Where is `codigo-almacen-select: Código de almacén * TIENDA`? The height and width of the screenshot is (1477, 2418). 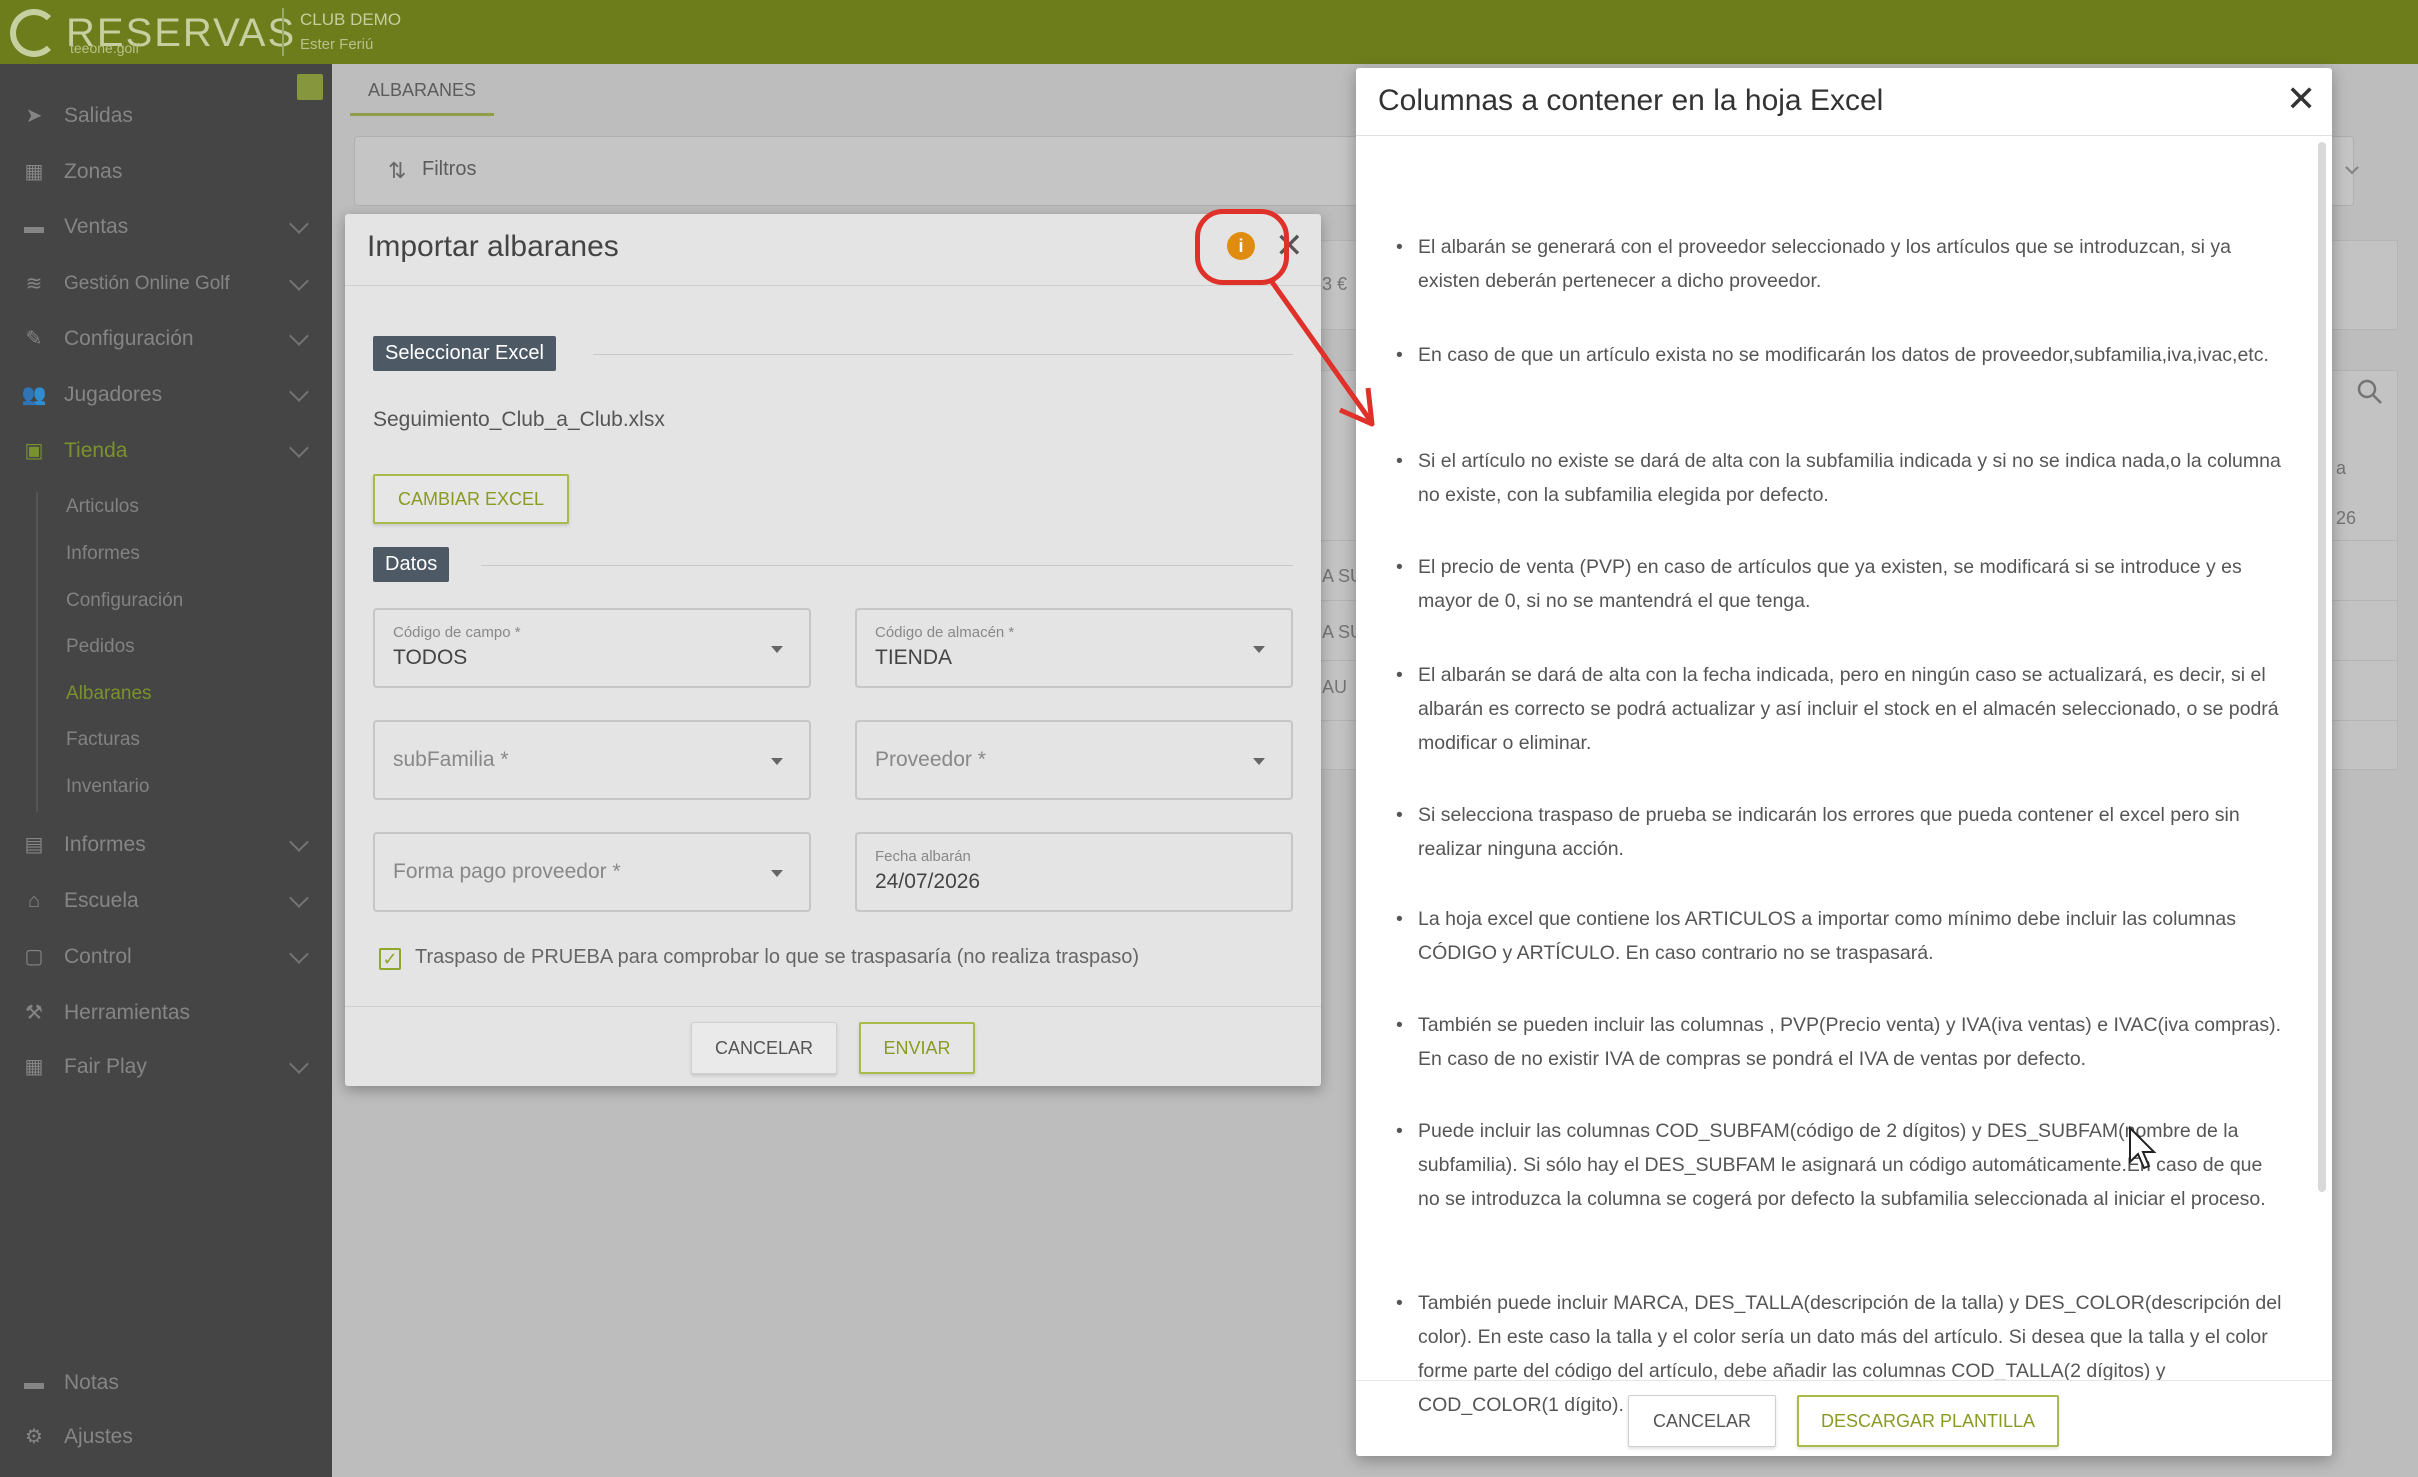 codigo-almacen-select: Código de almacén * TIENDA is located at coordinates (1074, 648).